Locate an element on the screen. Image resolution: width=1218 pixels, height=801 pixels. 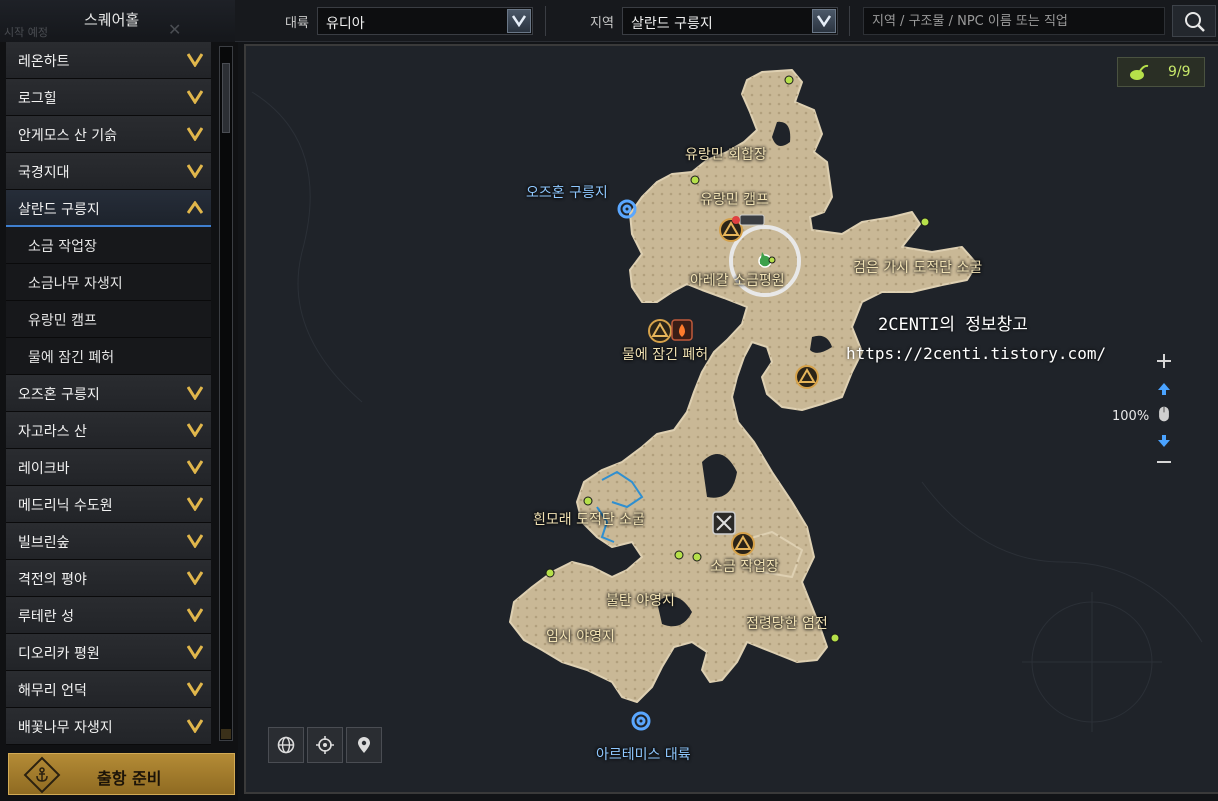
region-item-anikka: 안게모스 산 기슭 is located at coordinates (108, 134).